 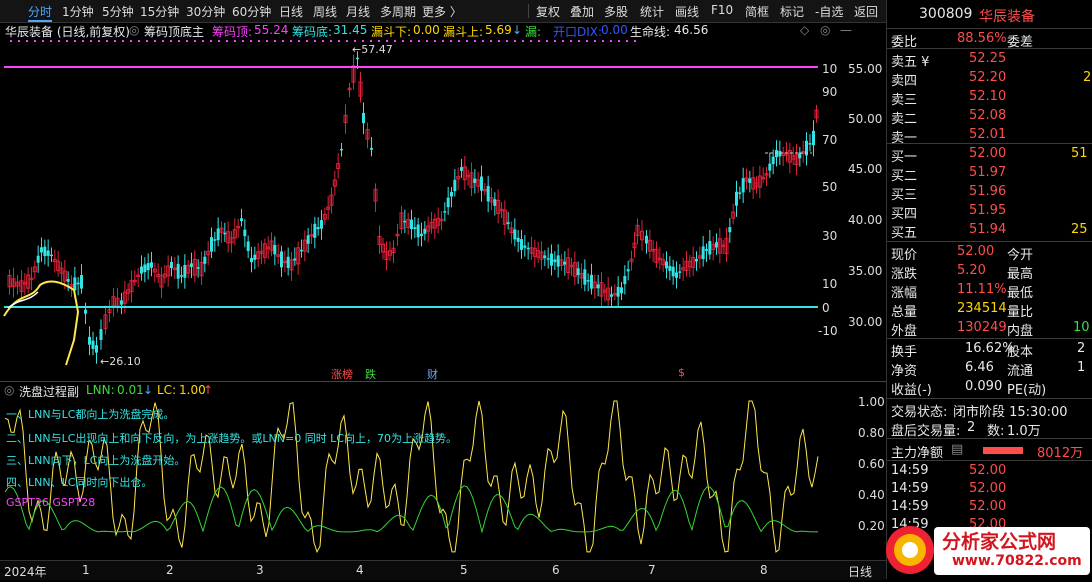 What do you see at coordinates (996, 431) in the screenshot?
I see `after-hours-amount-label: 数:` at bounding box center [996, 431].